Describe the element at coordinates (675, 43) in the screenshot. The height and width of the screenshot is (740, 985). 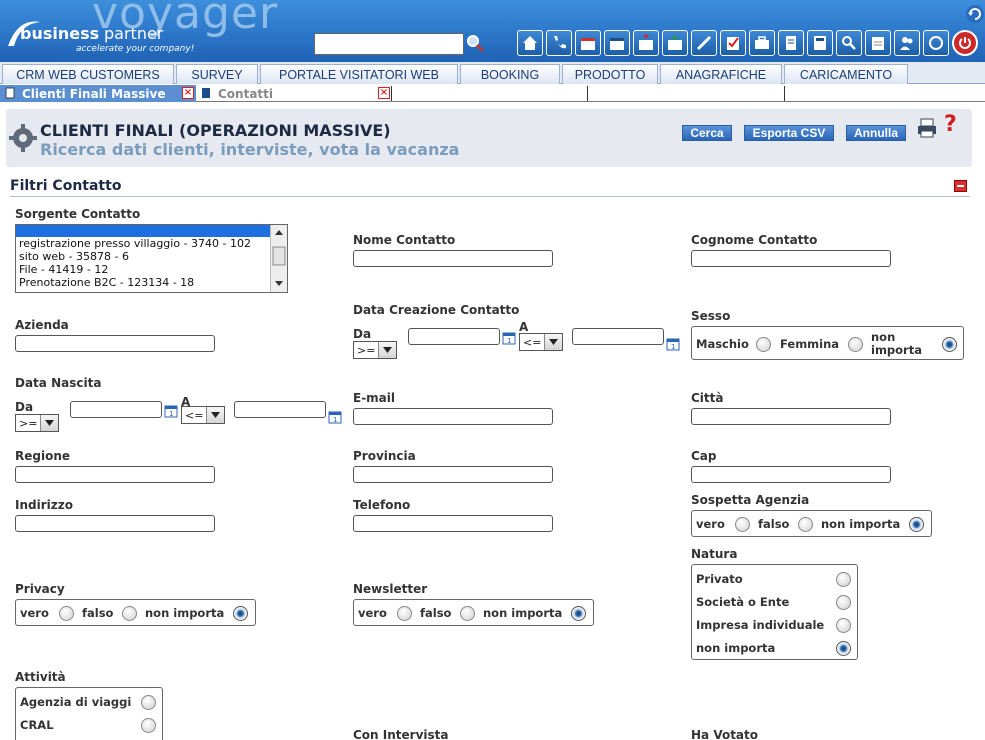
I see `mail-send-icon` at that location.